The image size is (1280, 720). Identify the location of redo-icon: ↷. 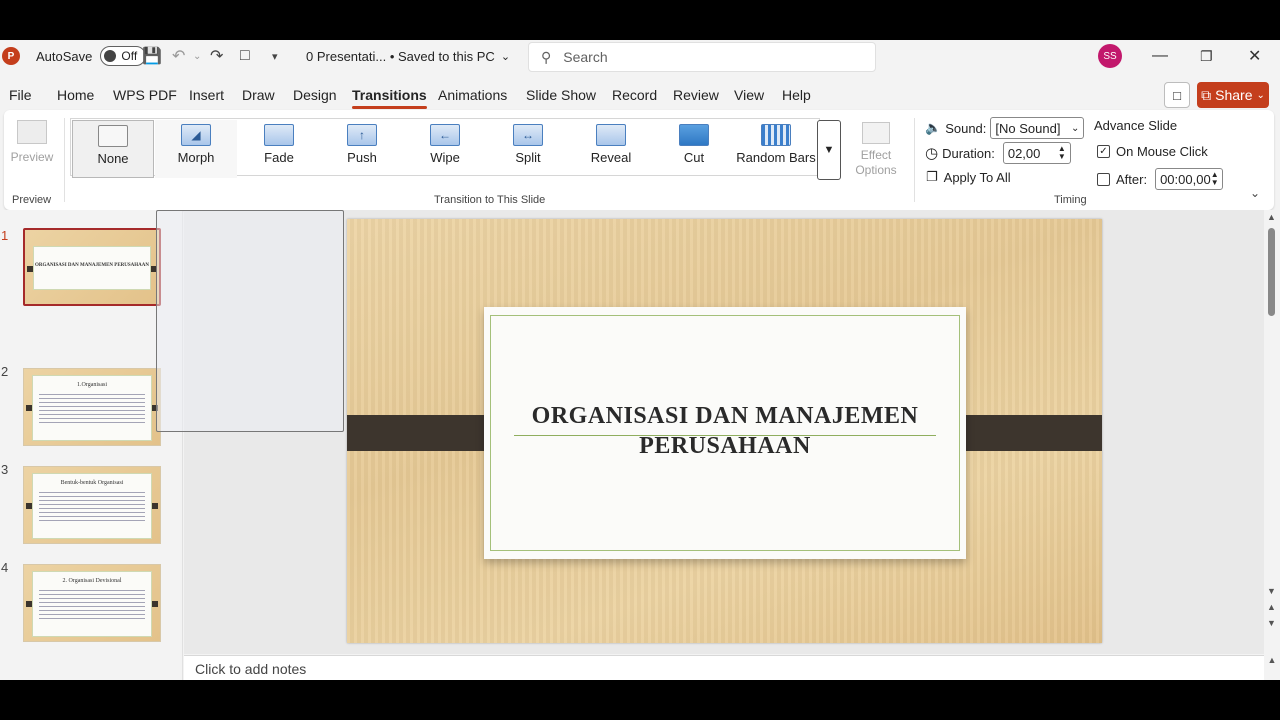
(216, 56).